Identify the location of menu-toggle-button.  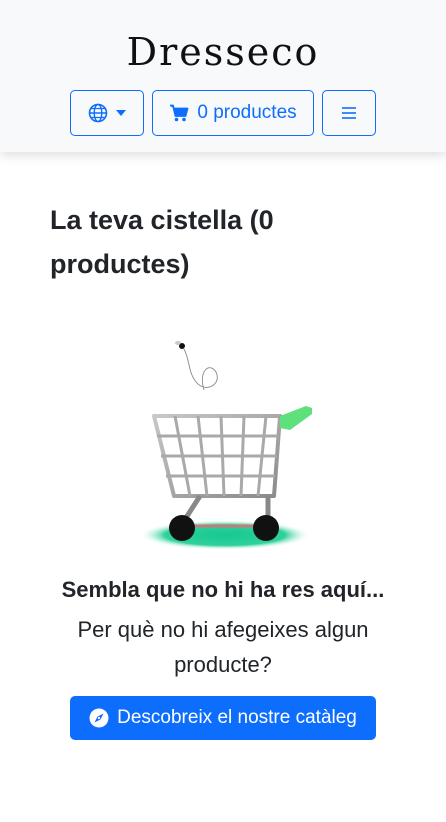
(349, 113).